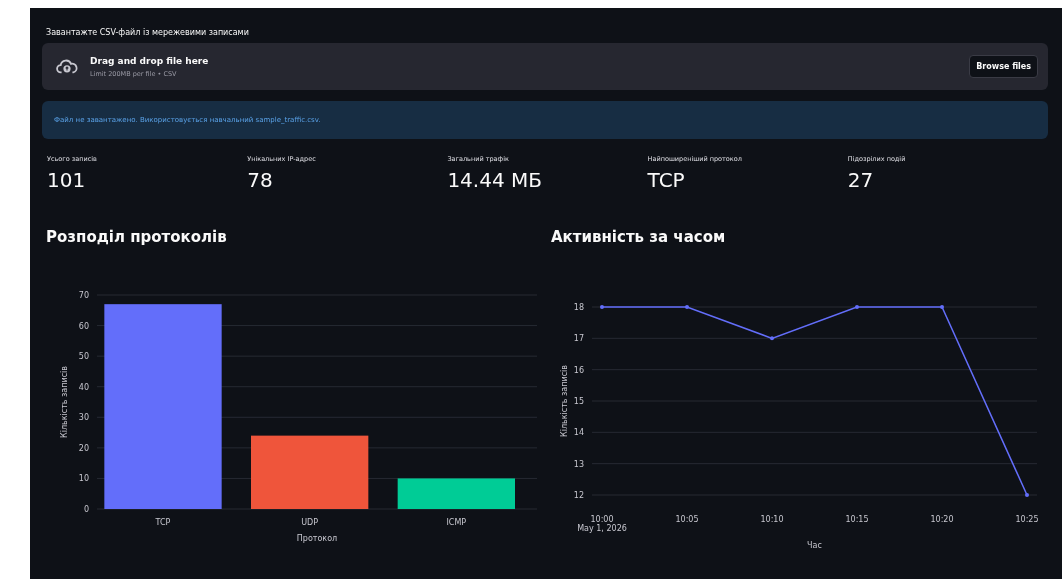 The image size is (1062, 579). Describe the element at coordinates (83, 479) in the screenshot. I see `axis-tick-label: 10` at that location.